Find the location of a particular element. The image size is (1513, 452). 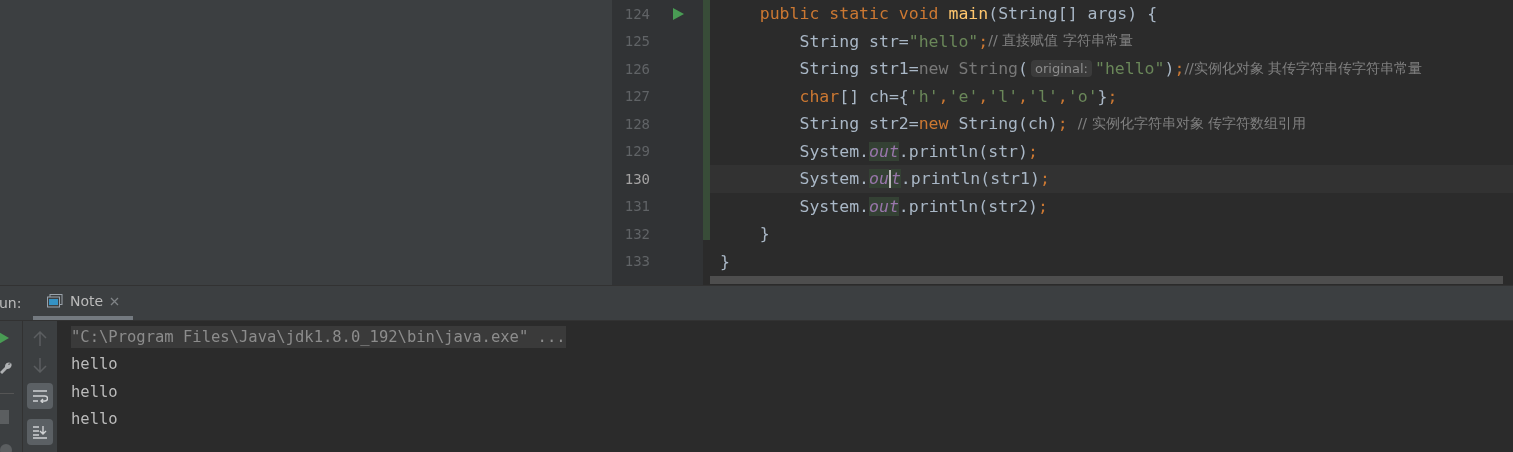

line-number: 130 is located at coordinates (636, 178).